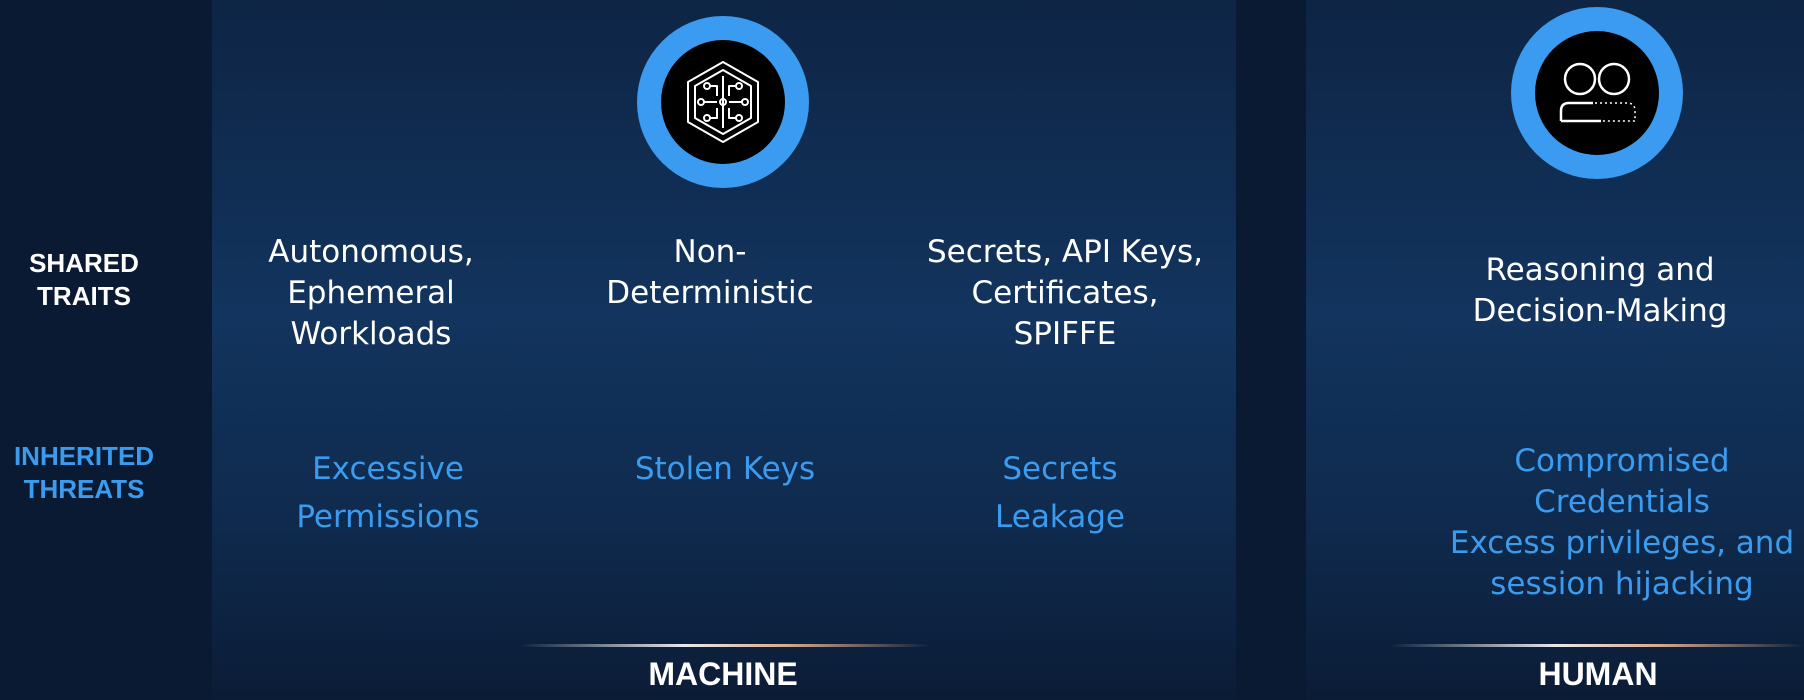  I want to click on shared-traits-label: SHARED TRAITS, so click(84, 279).